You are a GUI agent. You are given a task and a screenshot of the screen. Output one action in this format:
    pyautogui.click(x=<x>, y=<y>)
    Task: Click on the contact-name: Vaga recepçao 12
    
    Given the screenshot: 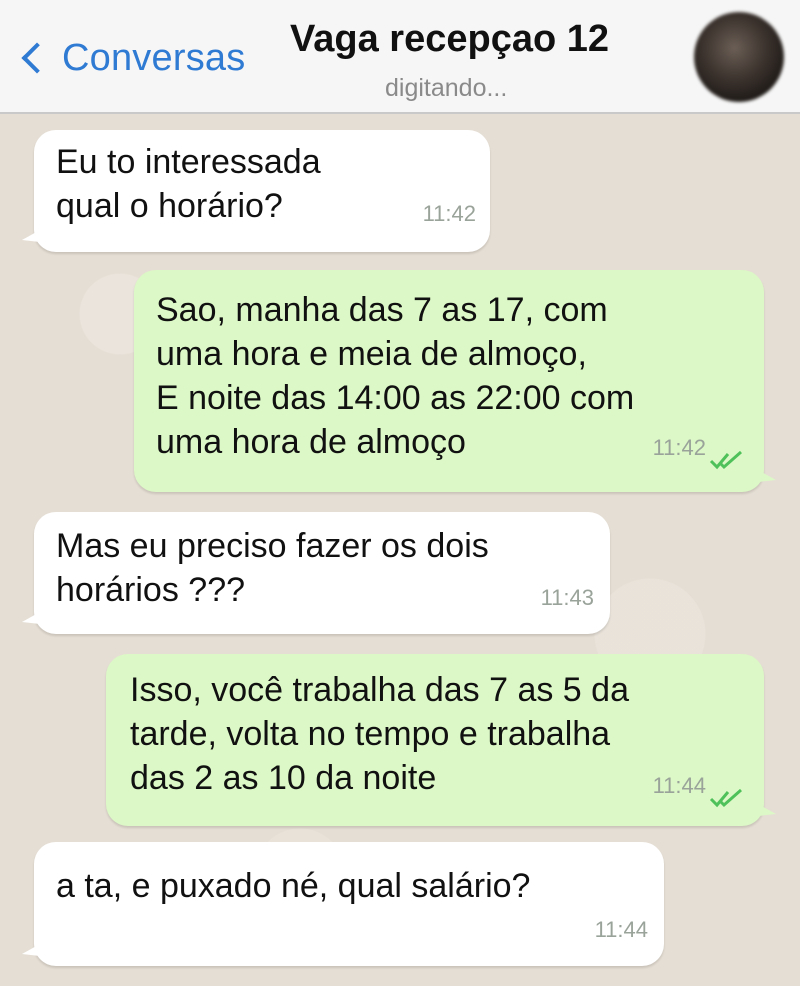 What is the action you would take?
    pyautogui.click(x=449, y=39)
    